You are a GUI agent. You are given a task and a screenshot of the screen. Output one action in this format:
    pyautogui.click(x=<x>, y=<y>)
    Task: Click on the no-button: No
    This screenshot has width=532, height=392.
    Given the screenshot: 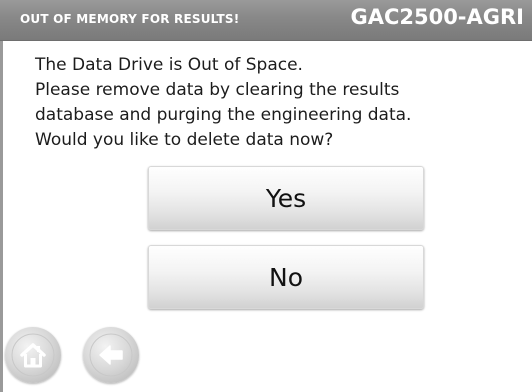 What is the action you would take?
    pyautogui.click(x=286, y=277)
    